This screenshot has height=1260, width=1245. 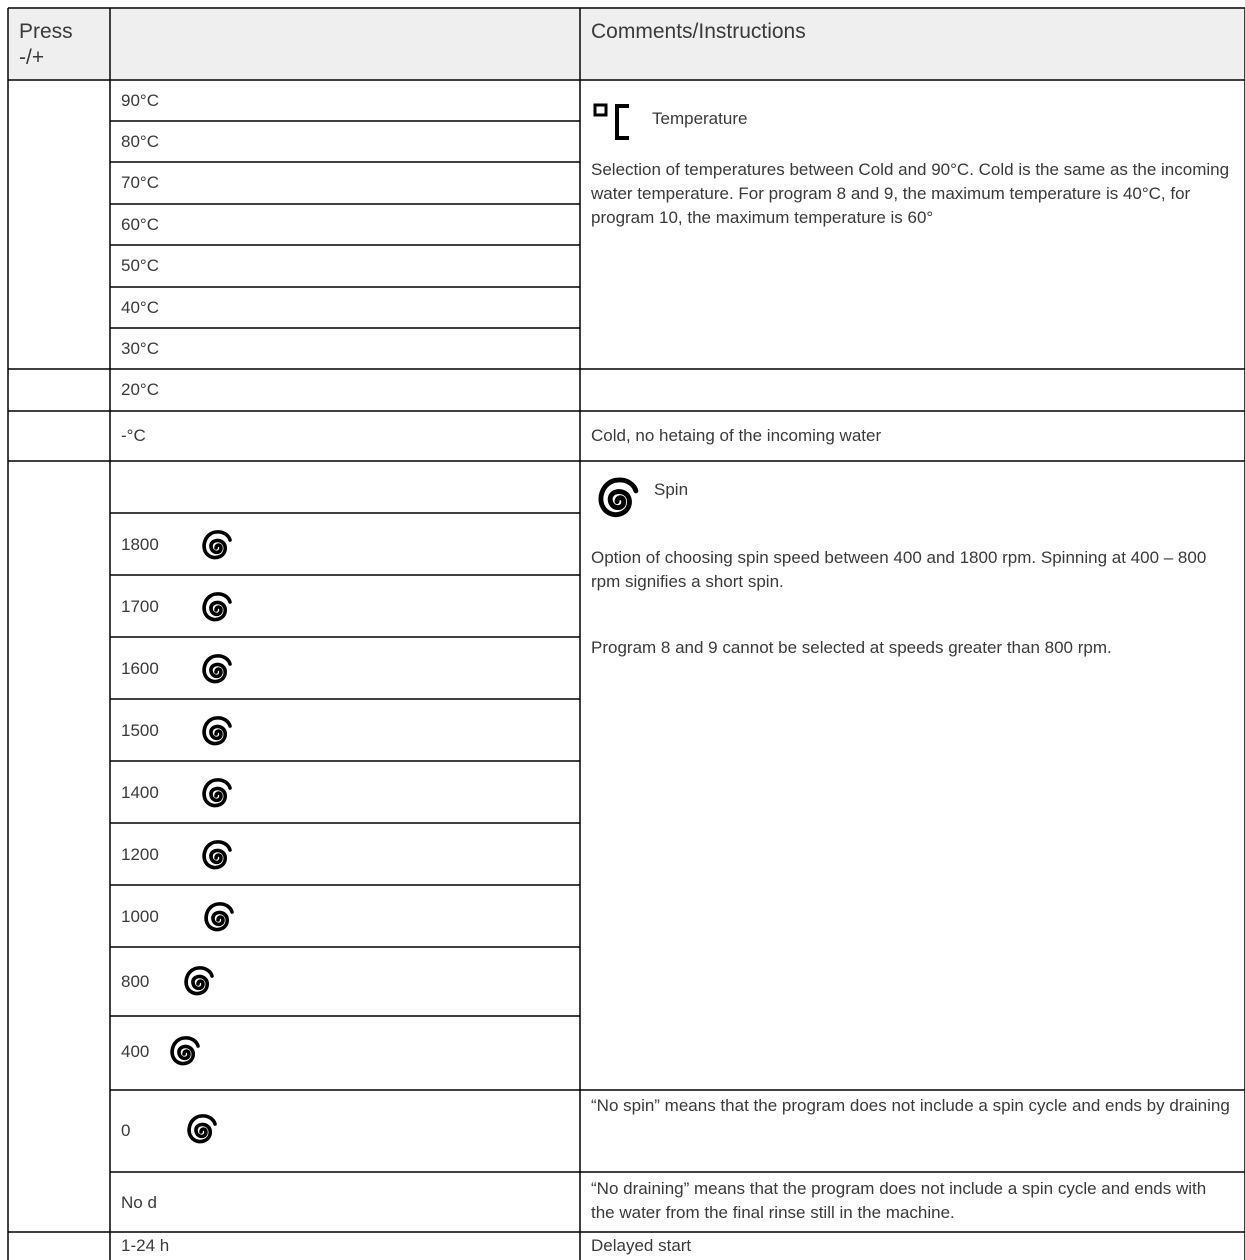 What do you see at coordinates (135, 1051) in the screenshot?
I see `spin-speed-label: 400` at bounding box center [135, 1051].